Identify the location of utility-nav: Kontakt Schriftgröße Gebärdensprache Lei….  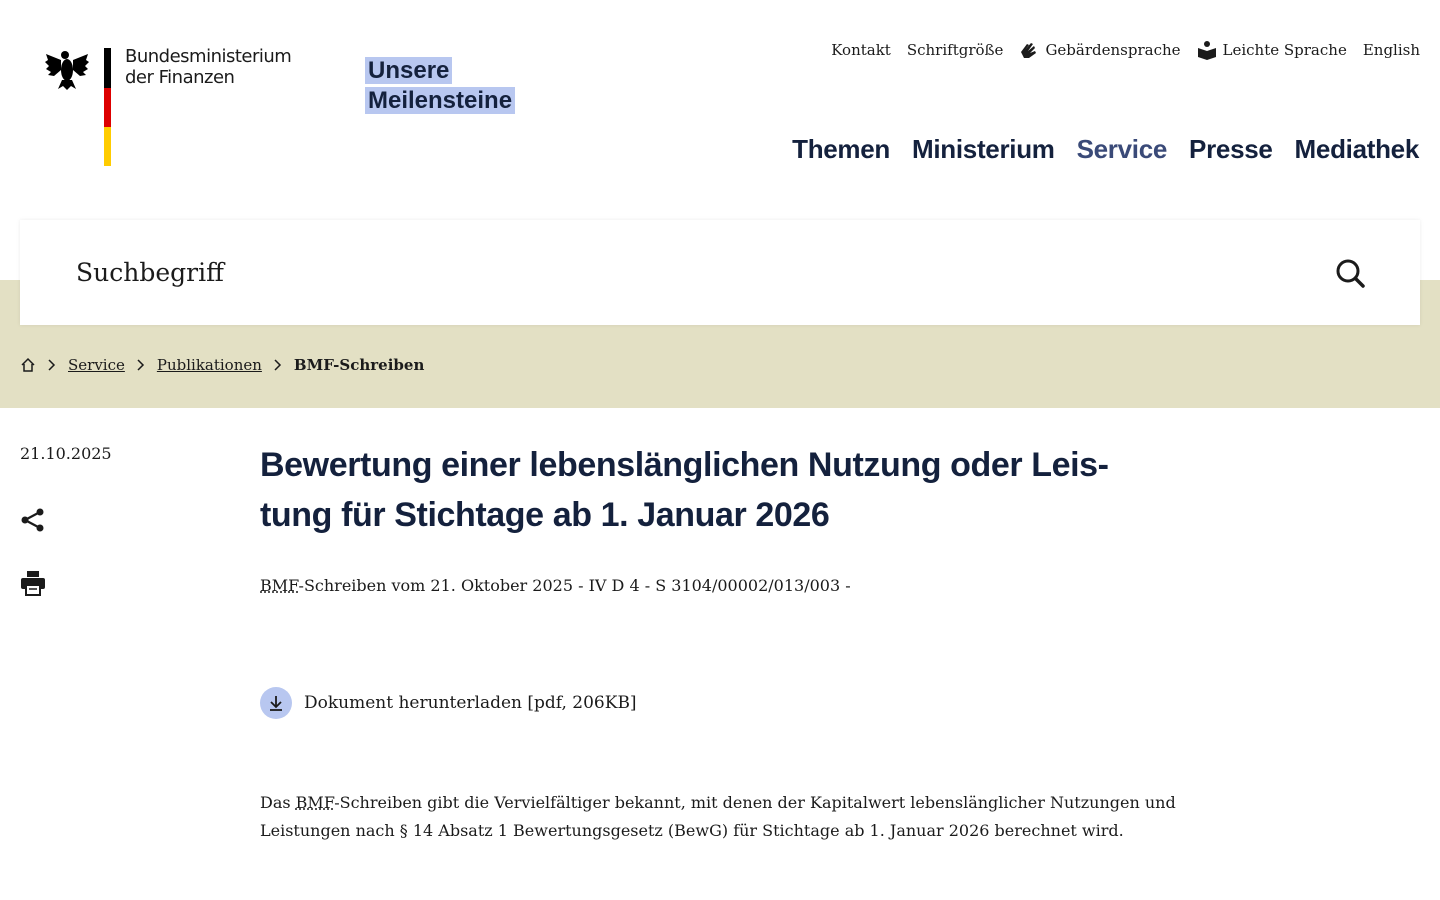
(1125, 50).